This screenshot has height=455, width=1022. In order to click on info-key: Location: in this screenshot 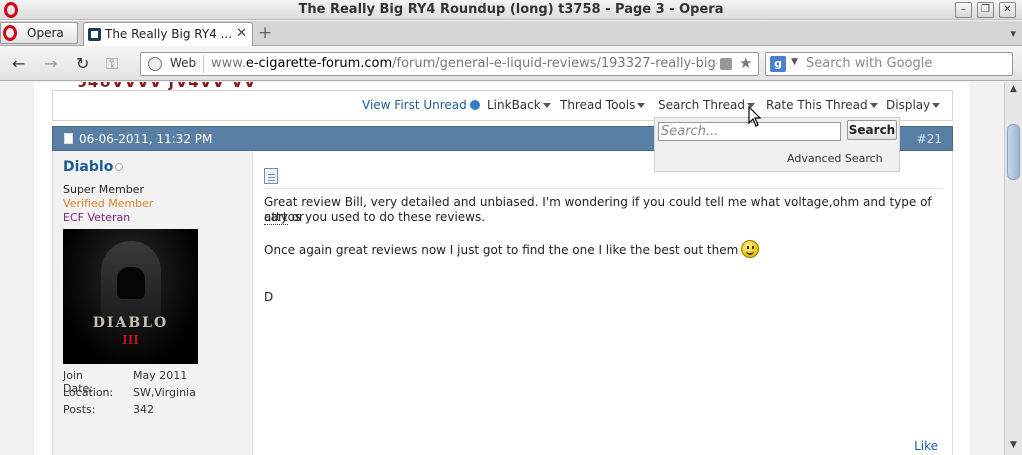, I will do `click(88, 392)`.